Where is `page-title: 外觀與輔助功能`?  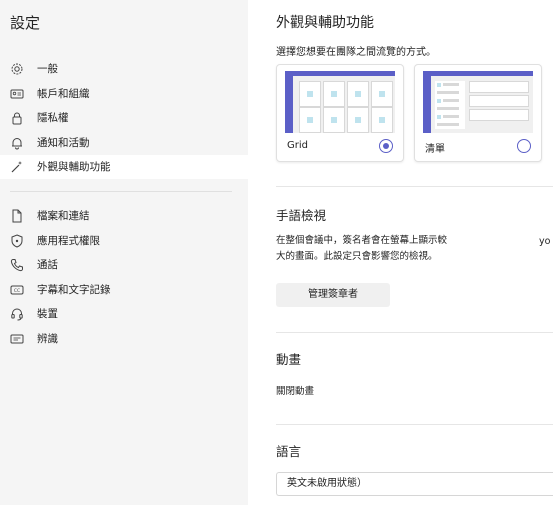 page-title: 外觀與輔助功能 is located at coordinates (325, 23).